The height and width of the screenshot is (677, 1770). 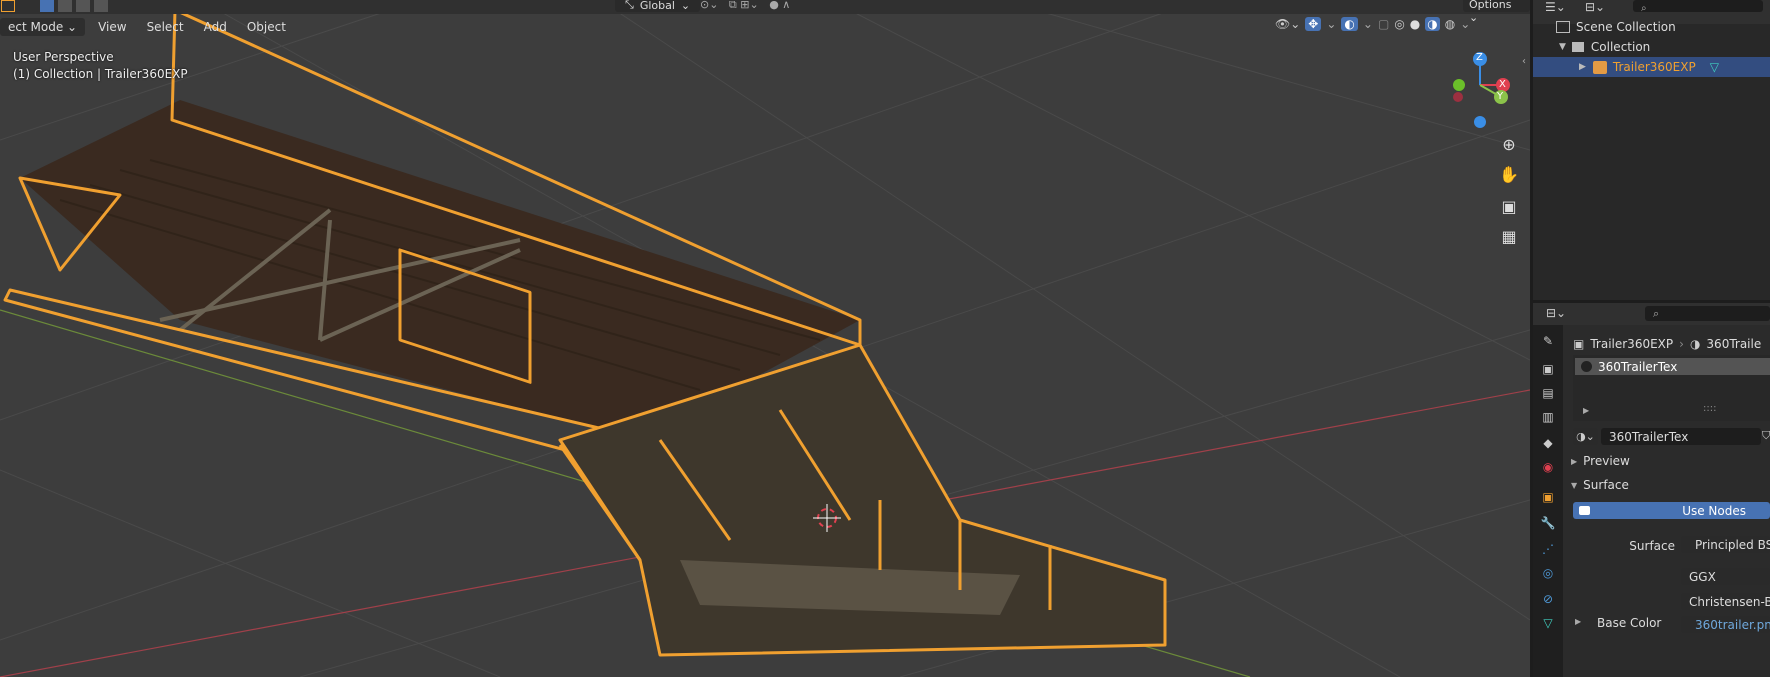 I want to click on surface-panel-header: ▼ Surface, so click(x=1600, y=485).